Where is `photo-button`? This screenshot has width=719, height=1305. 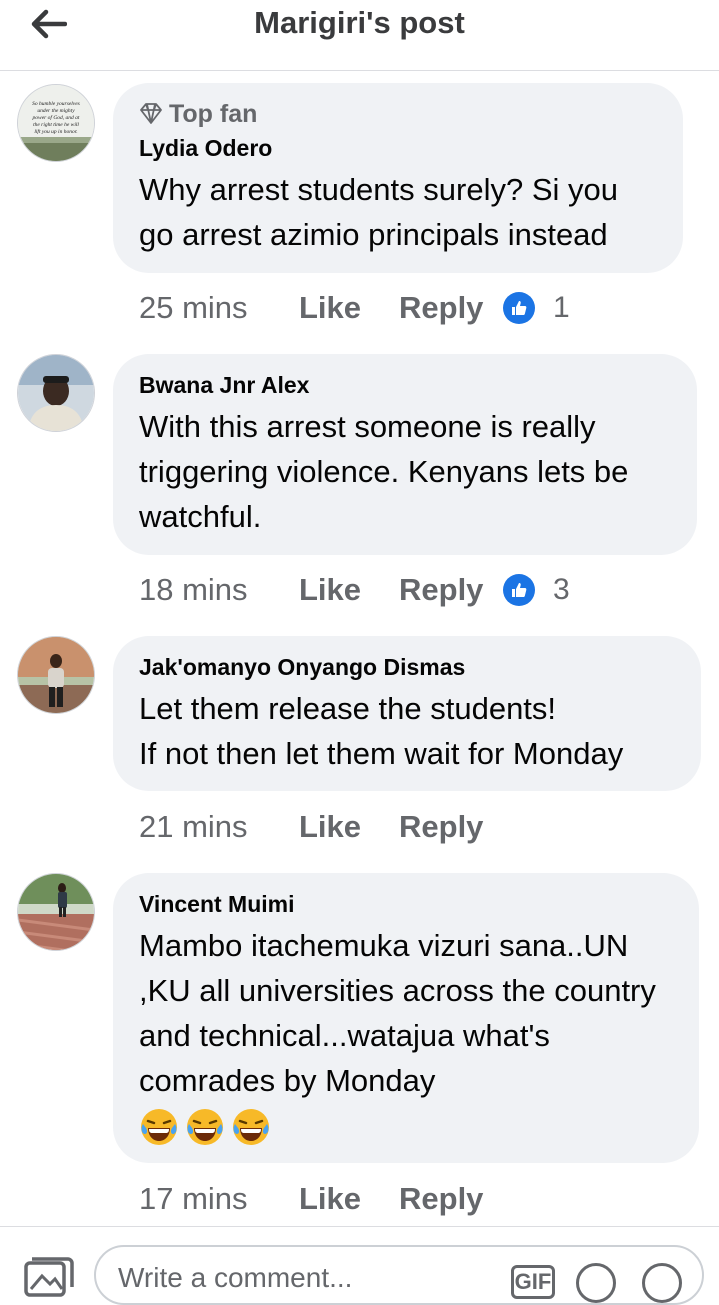 photo-button is located at coordinates (48, 1277).